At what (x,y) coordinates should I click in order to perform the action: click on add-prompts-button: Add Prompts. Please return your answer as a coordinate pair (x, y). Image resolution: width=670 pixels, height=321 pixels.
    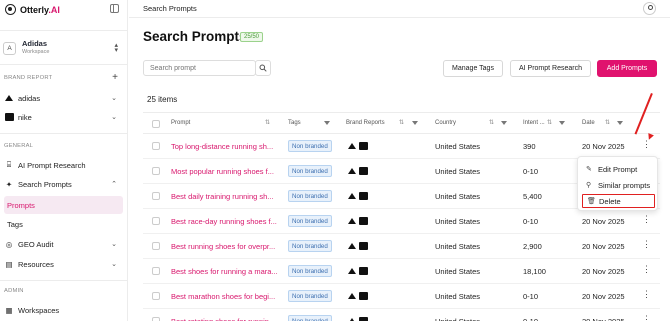
    Looking at the image, I should click on (627, 68).